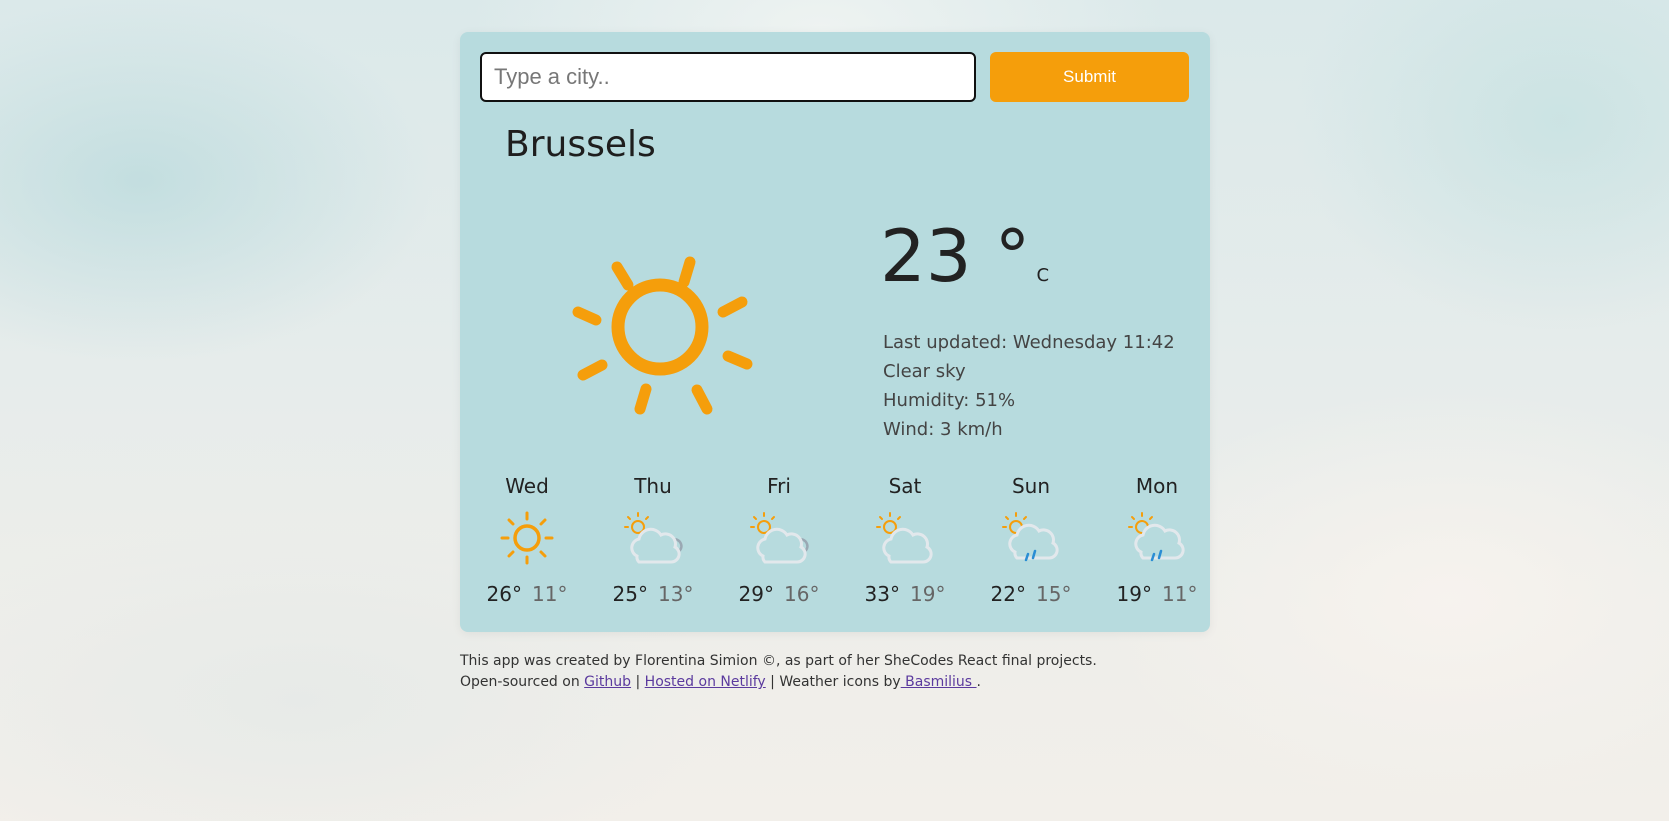  I want to click on forecast-day-name: Sun, so click(1031, 486).